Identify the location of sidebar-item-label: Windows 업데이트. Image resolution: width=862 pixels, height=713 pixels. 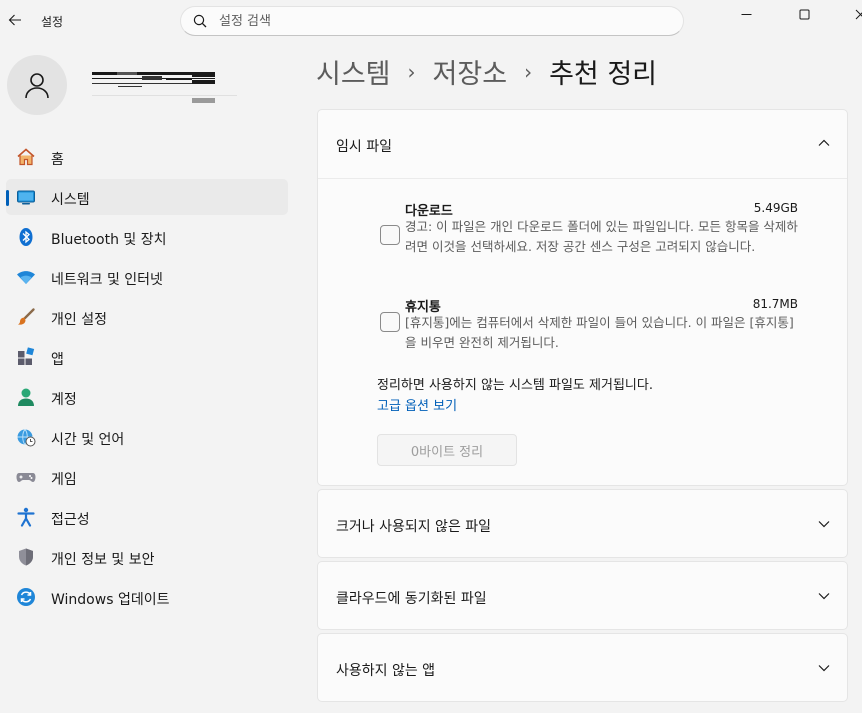
(110, 600).